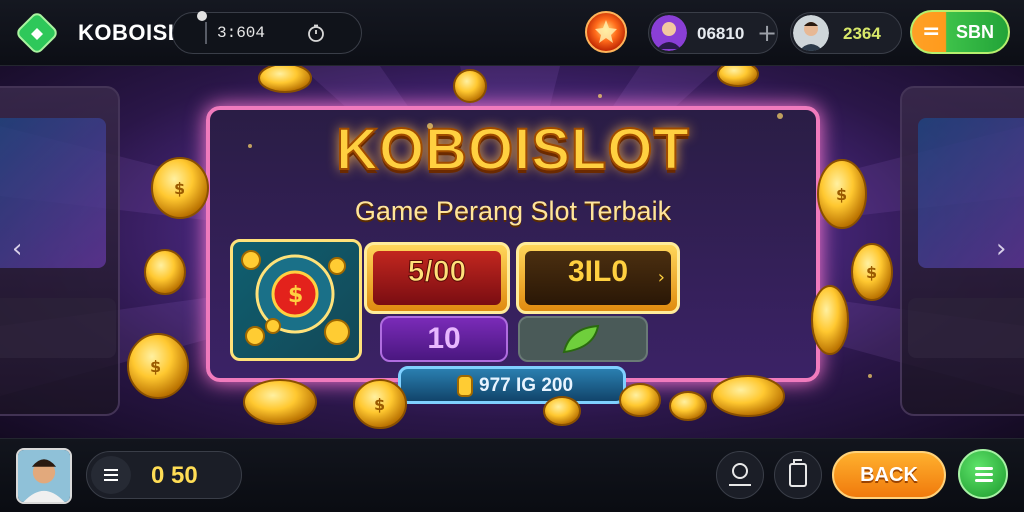 Image resolution: width=1024 pixels, height=512 pixels. What do you see at coordinates (811, 33) in the screenshot?
I see `player-avatar-icon` at bounding box center [811, 33].